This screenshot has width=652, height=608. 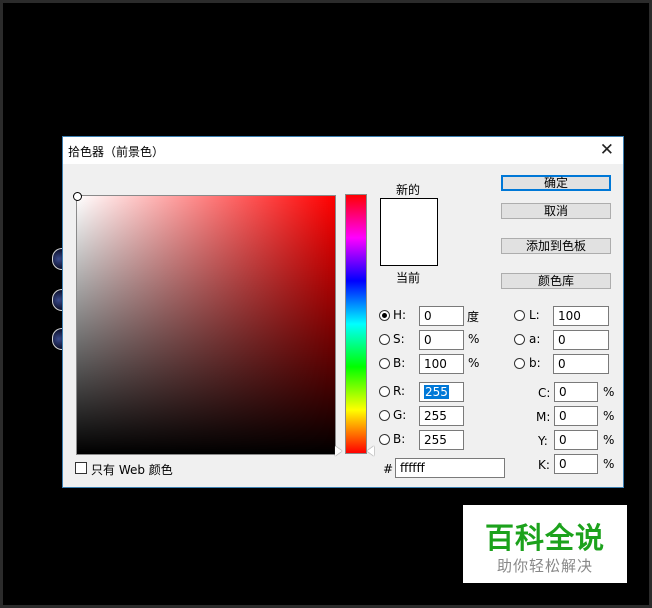 What do you see at coordinates (384, 363) in the screenshot?
I see `brightness-radio` at bounding box center [384, 363].